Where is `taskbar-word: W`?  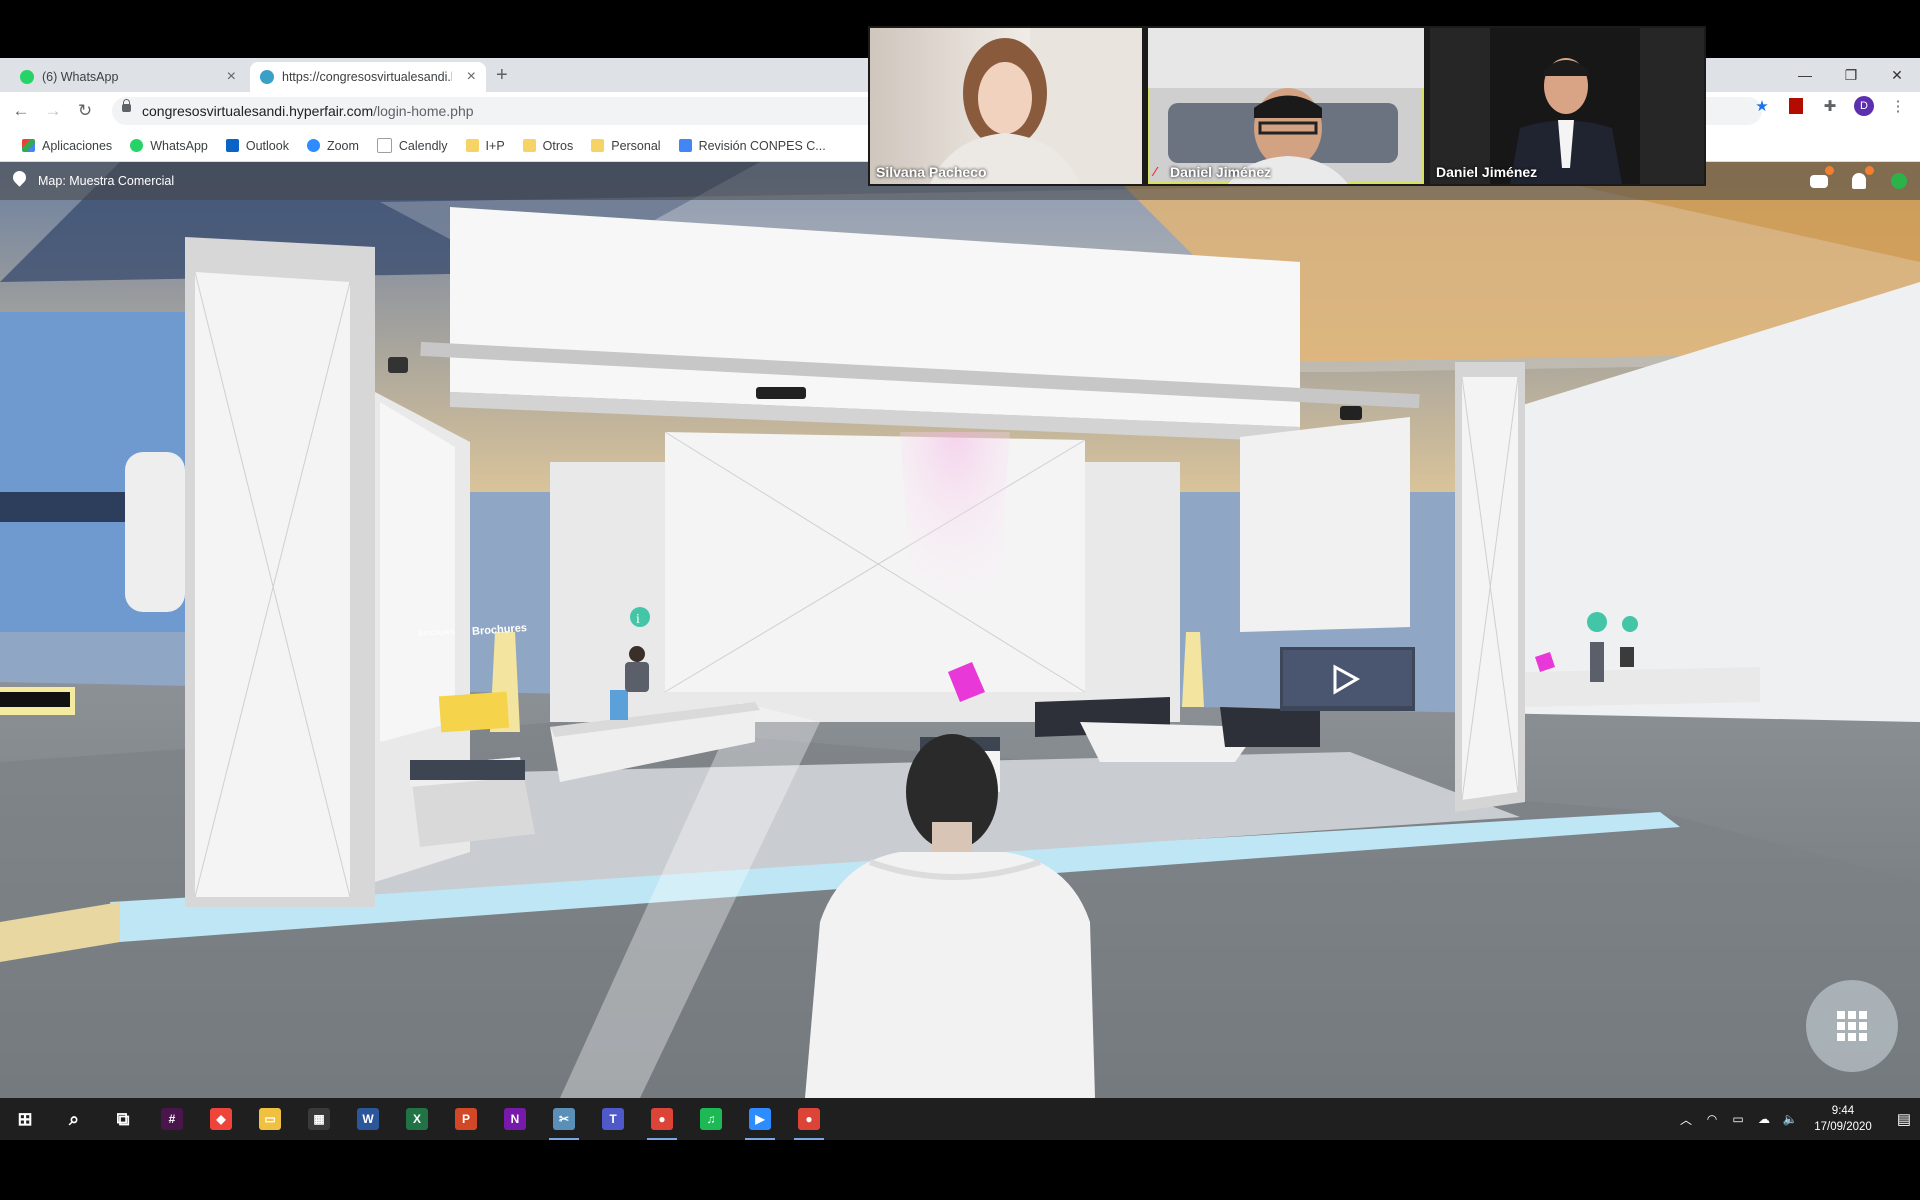 taskbar-word: W is located at coordinates (368, 1119).